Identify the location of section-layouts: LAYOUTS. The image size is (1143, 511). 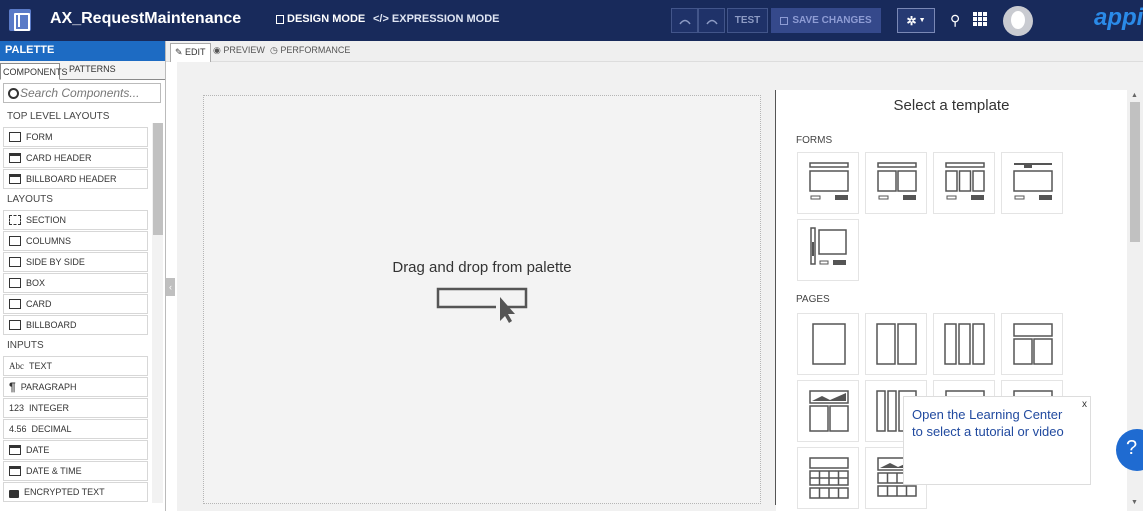
(75, 199).